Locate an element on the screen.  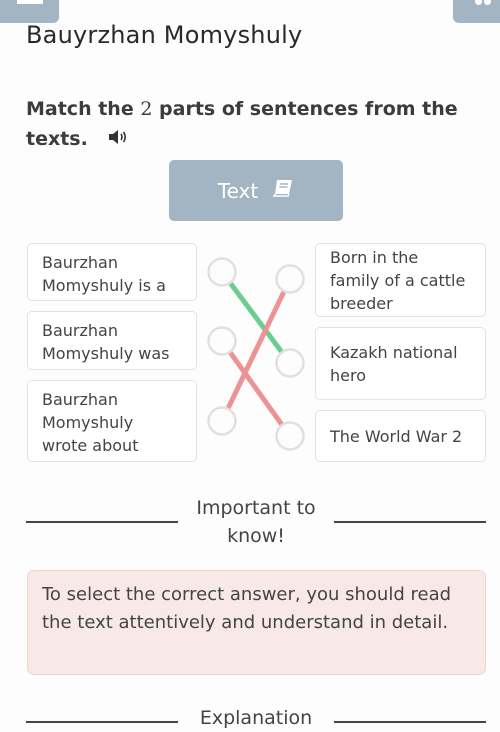
connection-line-correct is located at coordinates (256, 317).